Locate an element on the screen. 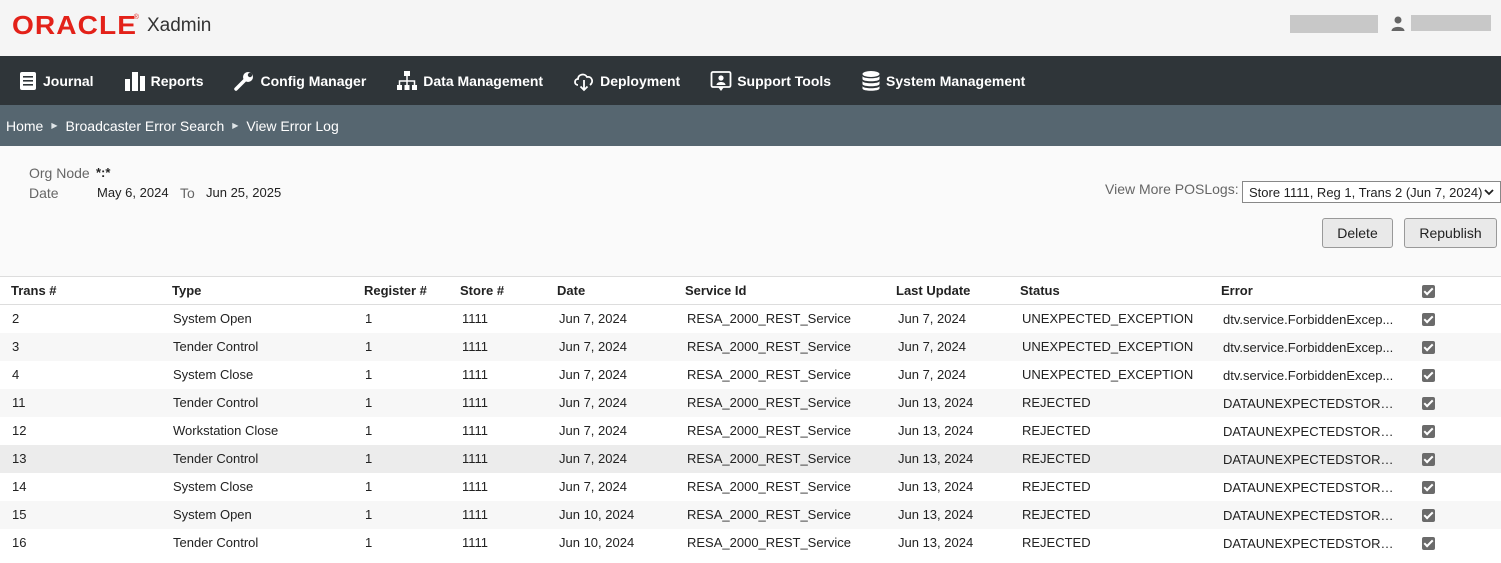  app-header: ORACLE ® Xadmin is located at coordinates (750, 28).